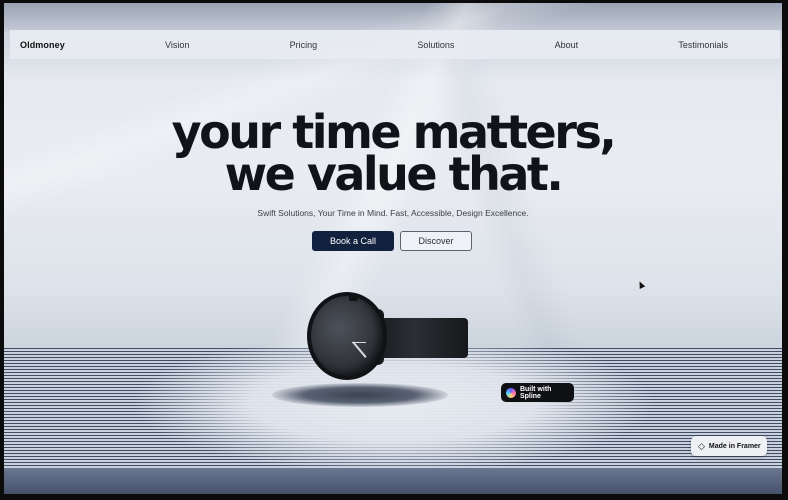 This screenshot has width=788, height=500. I want to click on book-call-button: Book a Call, so click(353, 241).